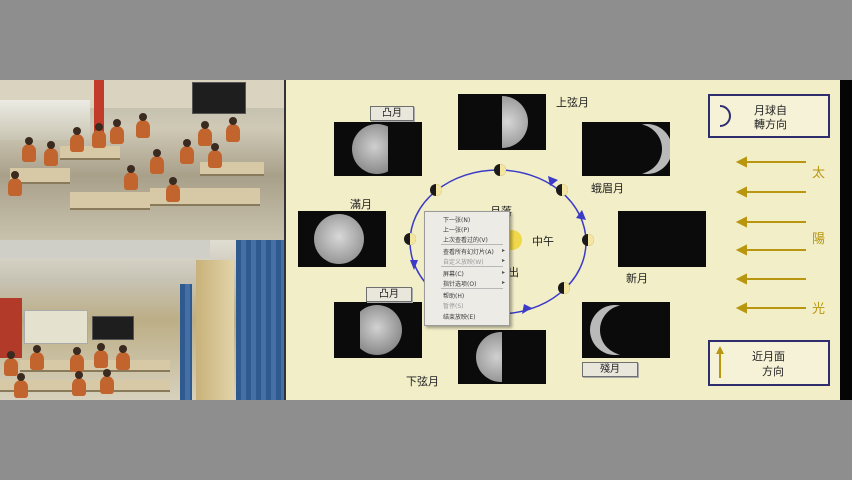  Describe the element at coordinates (819, 173) in the screenshot. I see `sunlight-char-1: 太` at that location.